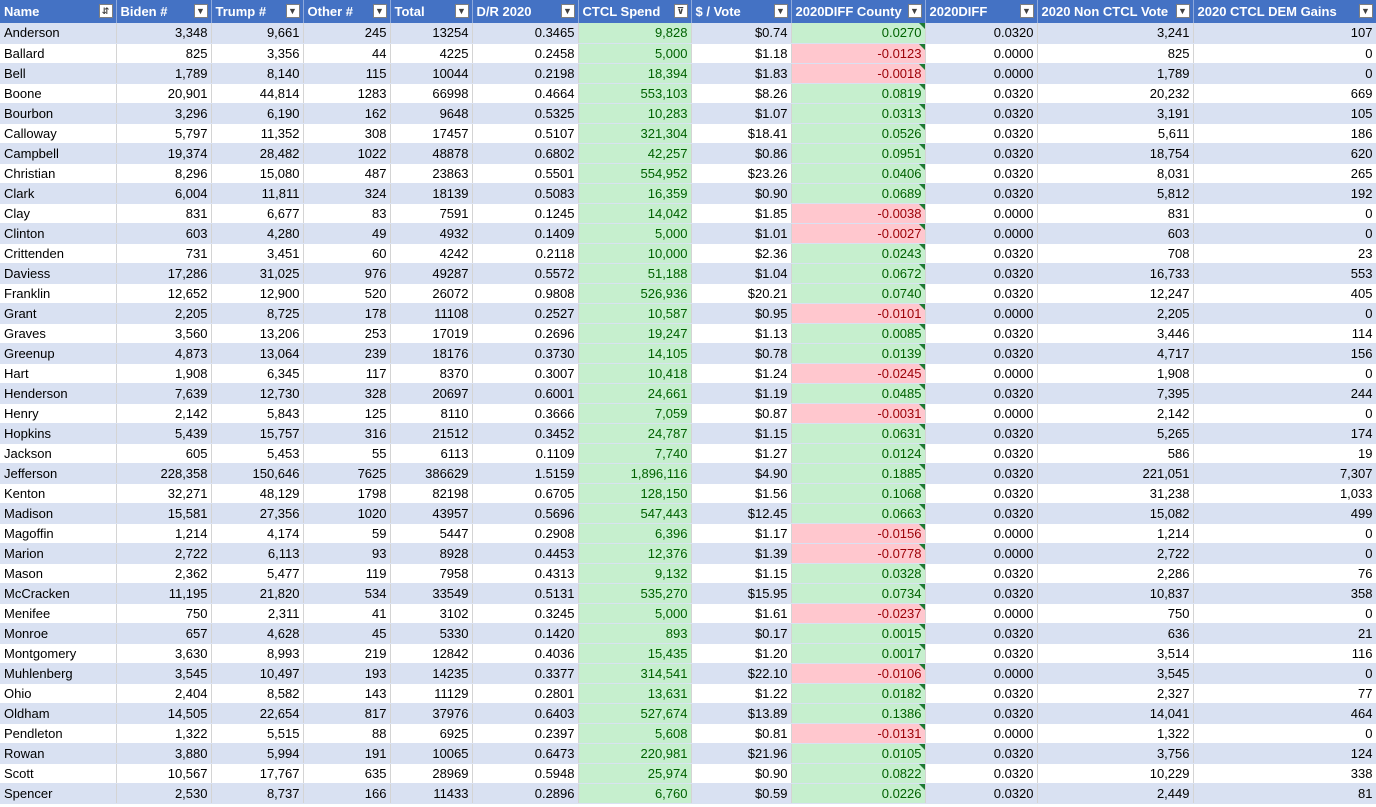  Describe the element at coordinates (58, 633) in the screenshot. I see `cell-name: Monroe` at that location.